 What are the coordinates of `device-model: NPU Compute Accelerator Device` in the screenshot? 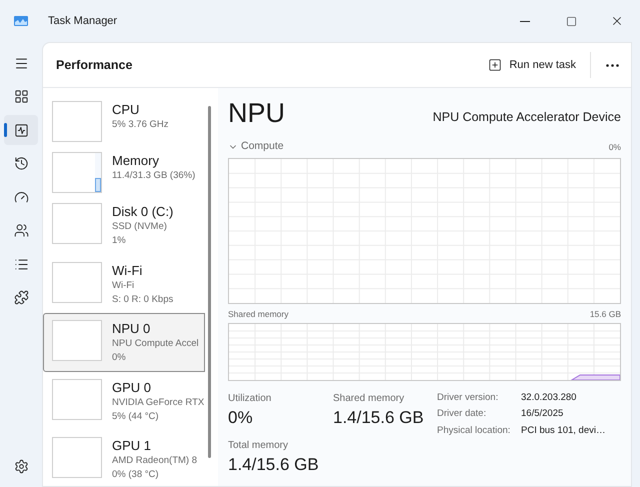 It's located at (526, 117).